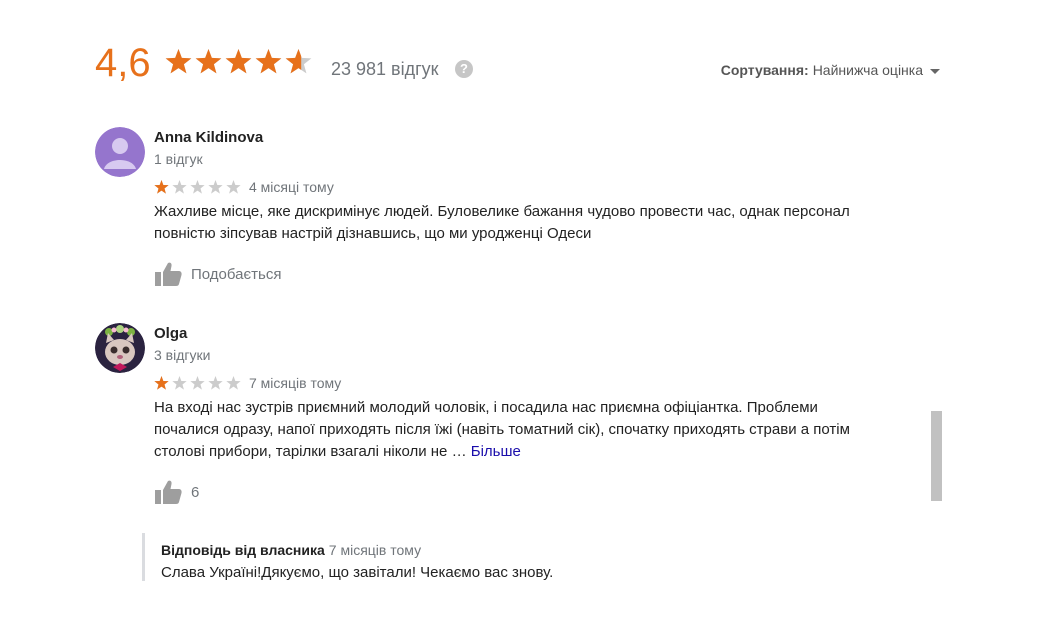 The height and width of the screenshot is (621, 1050). I want to click on review-author: Olga, so click(170, 334).